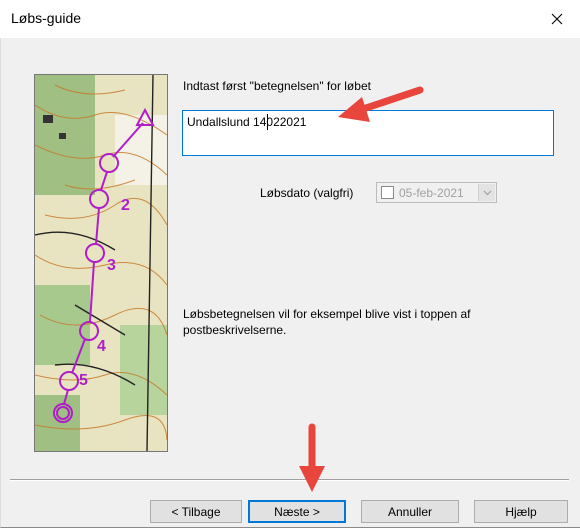  I want to click on date-dropdown-button, so click(486, 192).